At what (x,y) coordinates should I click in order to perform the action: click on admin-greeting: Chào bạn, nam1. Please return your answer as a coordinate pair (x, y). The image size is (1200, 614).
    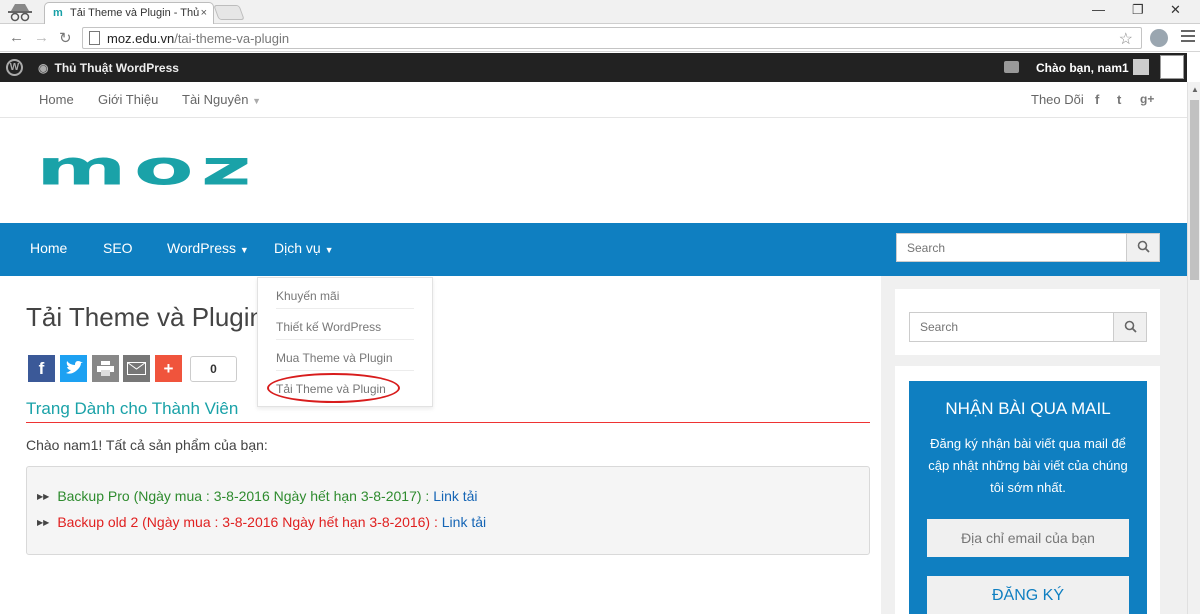
    Looking at the image, I should click on (1082, 68).